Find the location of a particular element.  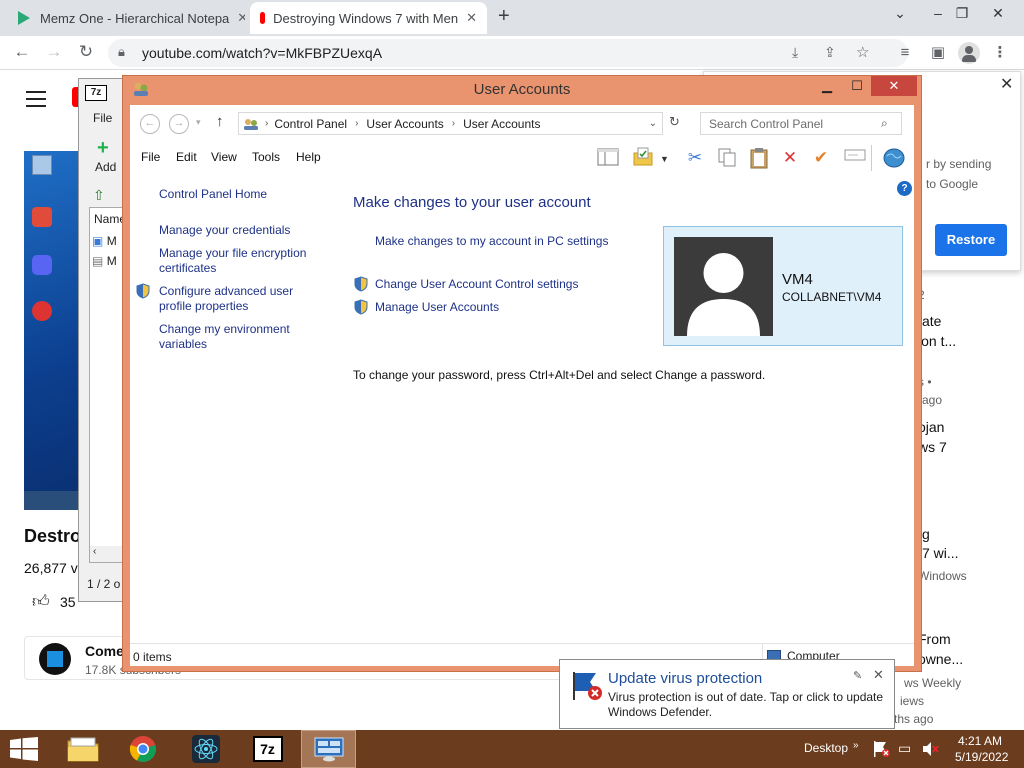

refresh-icon: ↻ is located at coordinates (674, 122).